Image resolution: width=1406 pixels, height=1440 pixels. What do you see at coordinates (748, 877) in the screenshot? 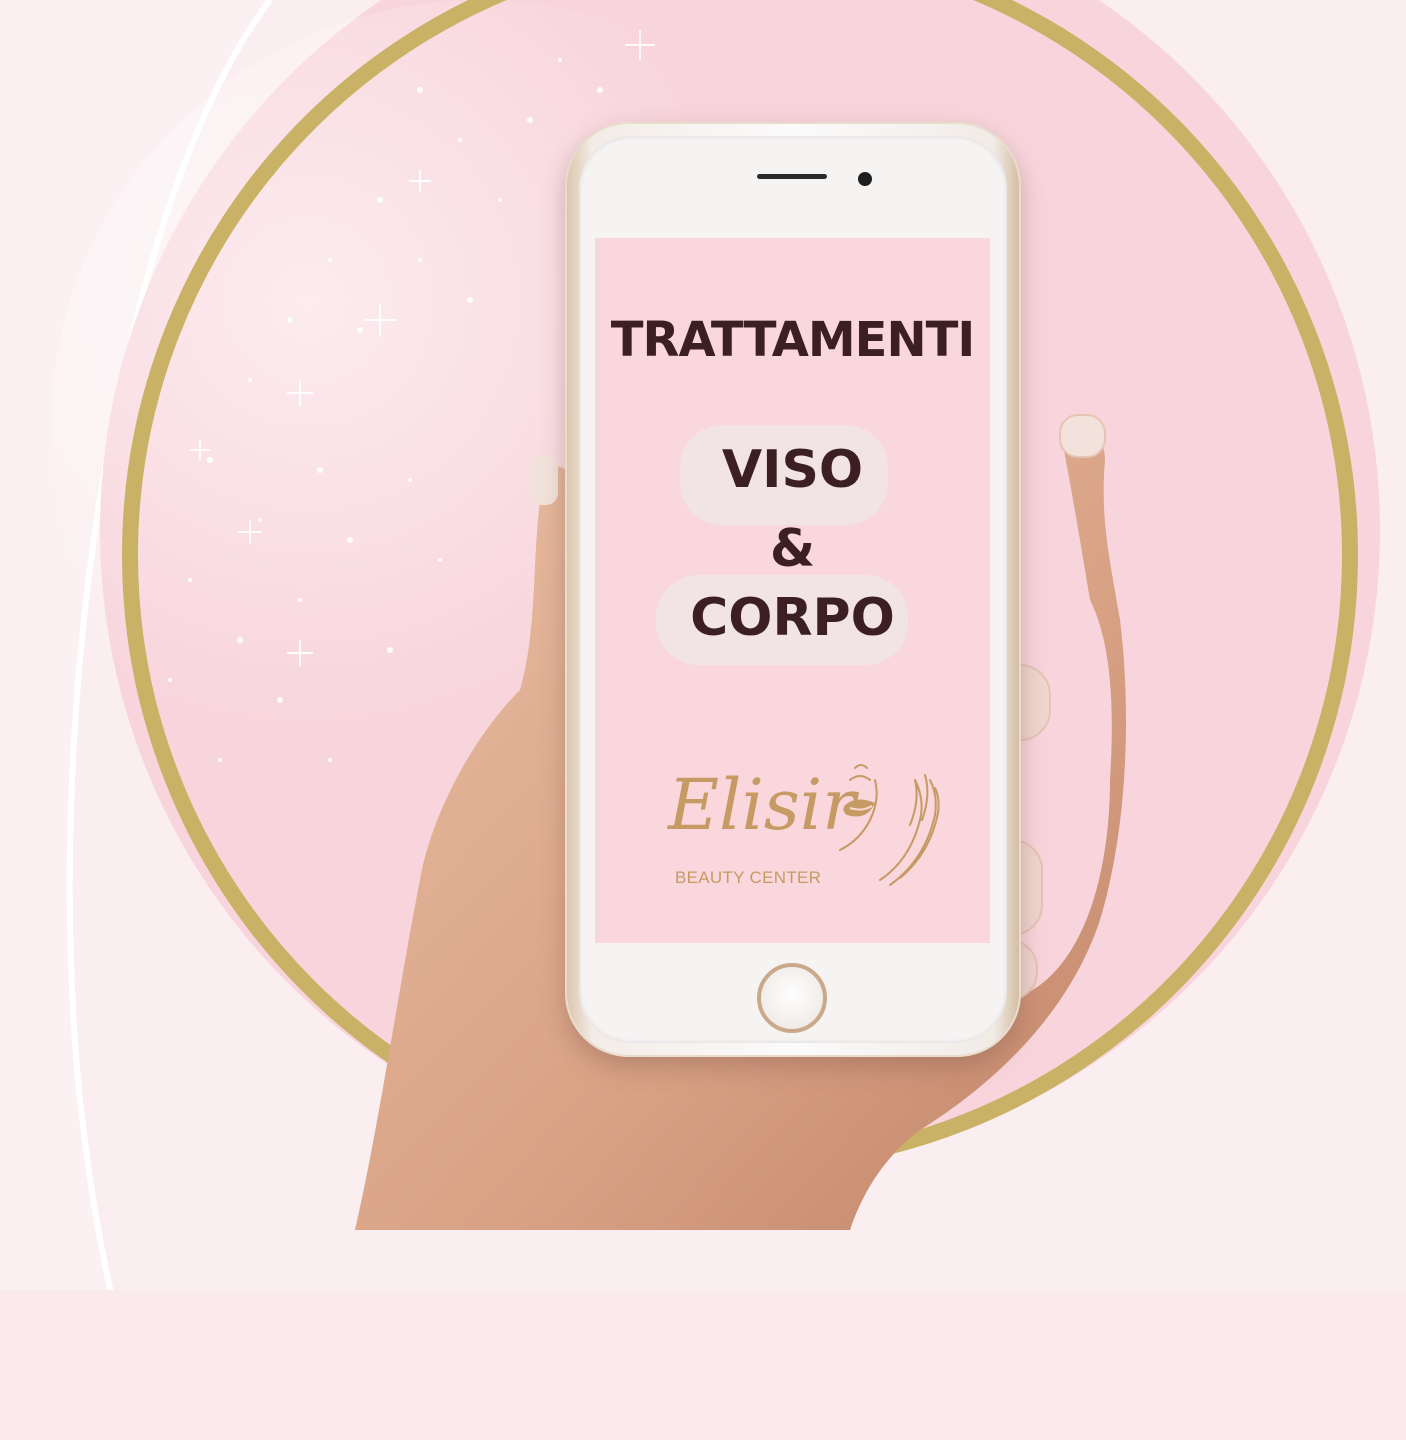
I see `logo-tagline: BEAUTY CENTER` at bounding box center [748, 877].